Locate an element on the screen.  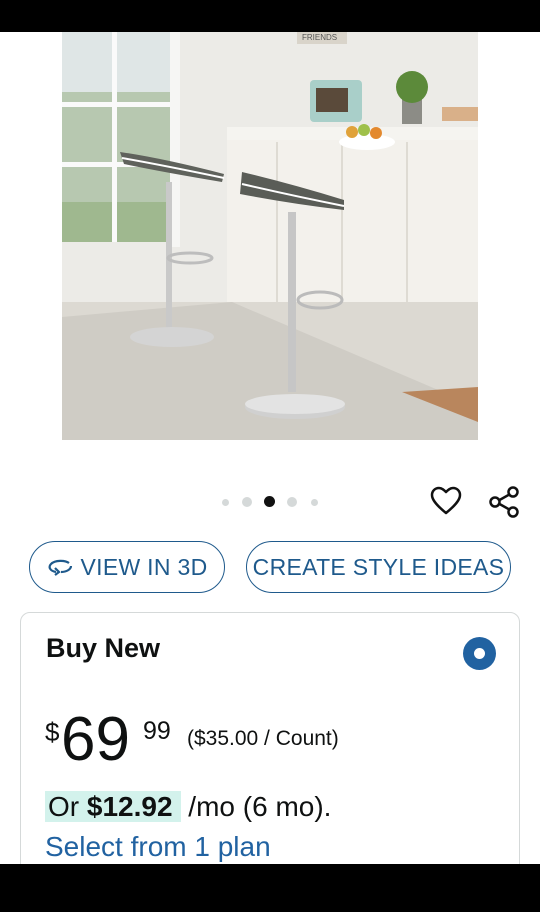
price-symbol: $ is located at coordinates (52, 732).